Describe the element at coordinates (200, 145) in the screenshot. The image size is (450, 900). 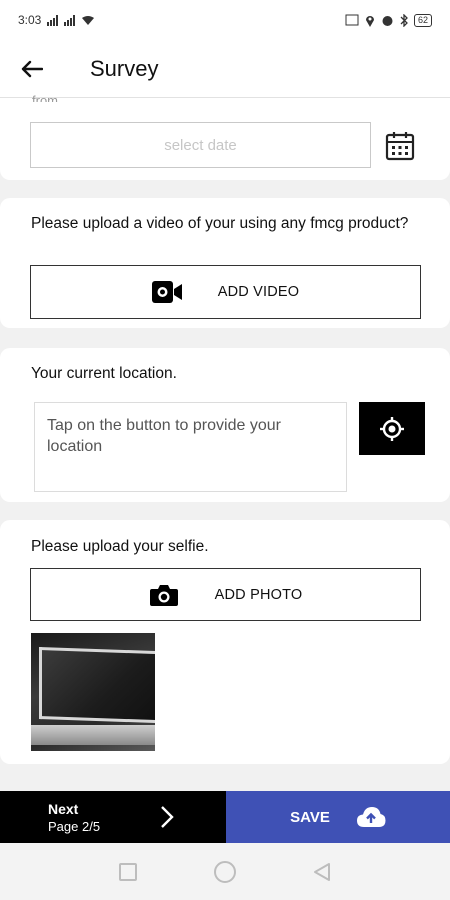
I see `date-input: select date` at that location.